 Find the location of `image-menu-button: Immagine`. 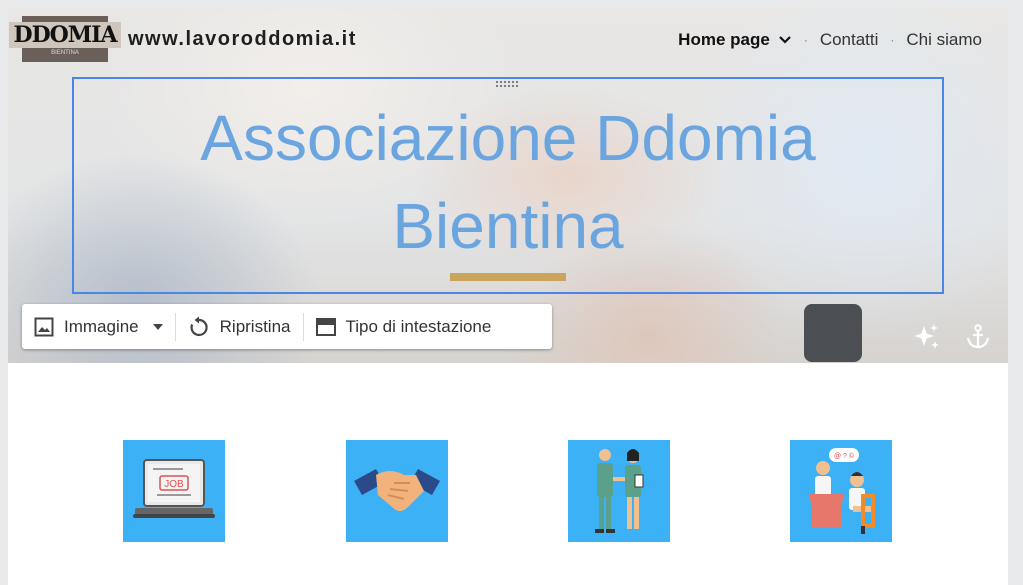

image-menu-button: Immagine is located at coordinates (98, 326).